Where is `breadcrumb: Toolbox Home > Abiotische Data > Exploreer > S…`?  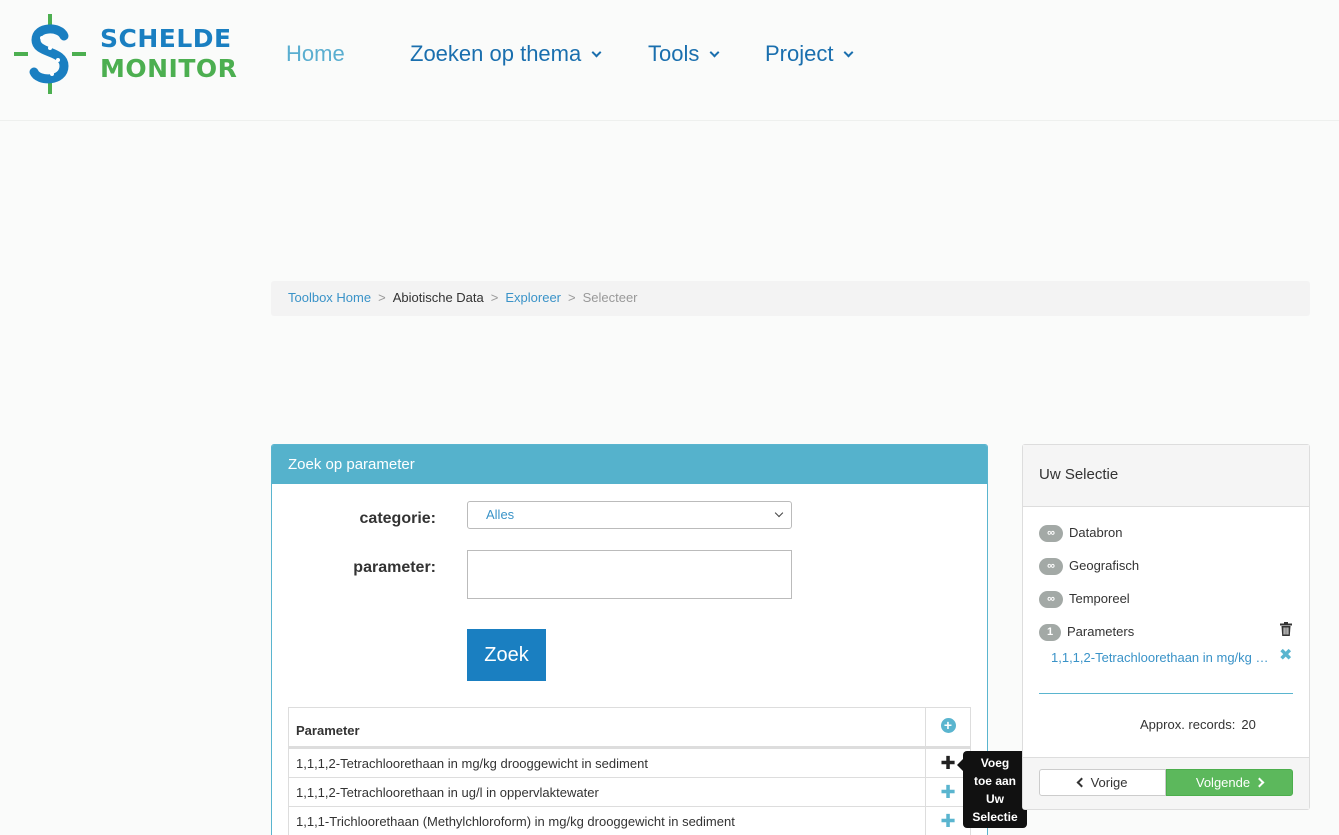
breadcrumb: Toolbox Home > Abiotische Data > Exploreer > S… is located at coordinates (790, 298).